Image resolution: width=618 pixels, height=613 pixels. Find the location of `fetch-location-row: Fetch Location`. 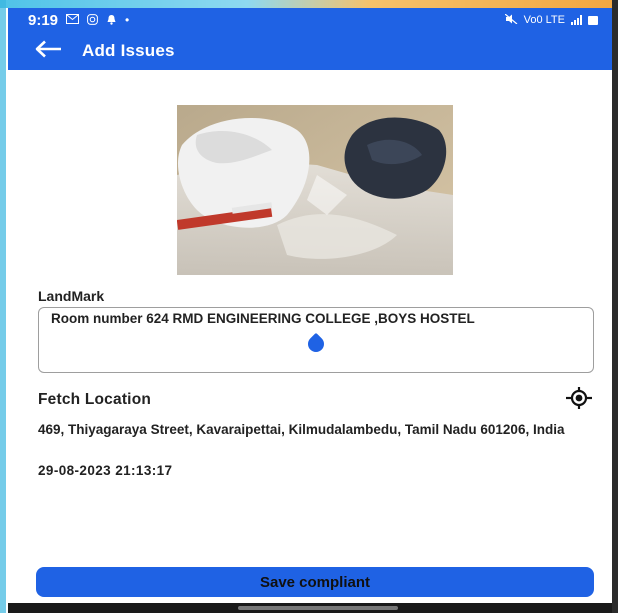

fetch-location-row: Fetch Location is located at coordinates (316, 400).